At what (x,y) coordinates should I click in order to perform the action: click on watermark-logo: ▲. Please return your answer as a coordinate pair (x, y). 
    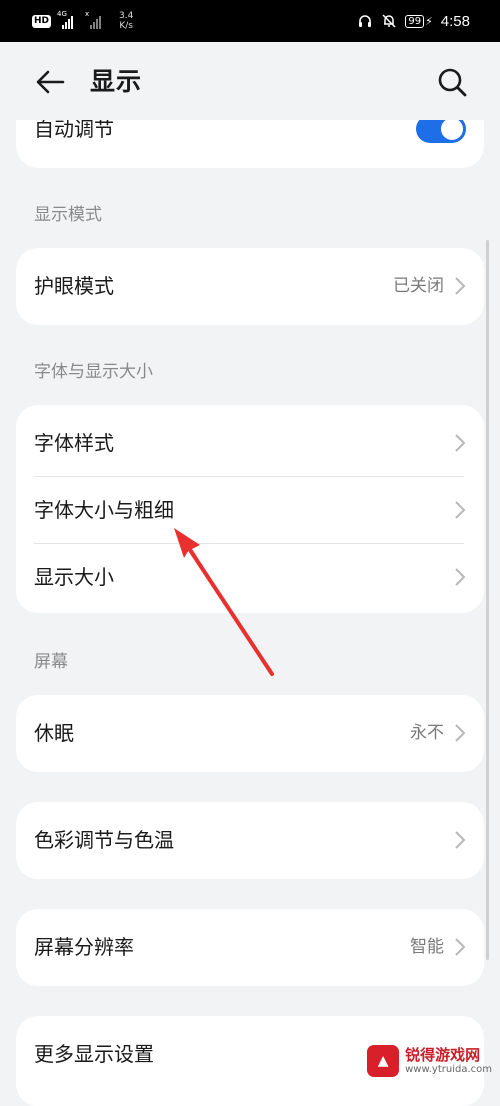
    Looking at the image, I should click on (383, 1061).